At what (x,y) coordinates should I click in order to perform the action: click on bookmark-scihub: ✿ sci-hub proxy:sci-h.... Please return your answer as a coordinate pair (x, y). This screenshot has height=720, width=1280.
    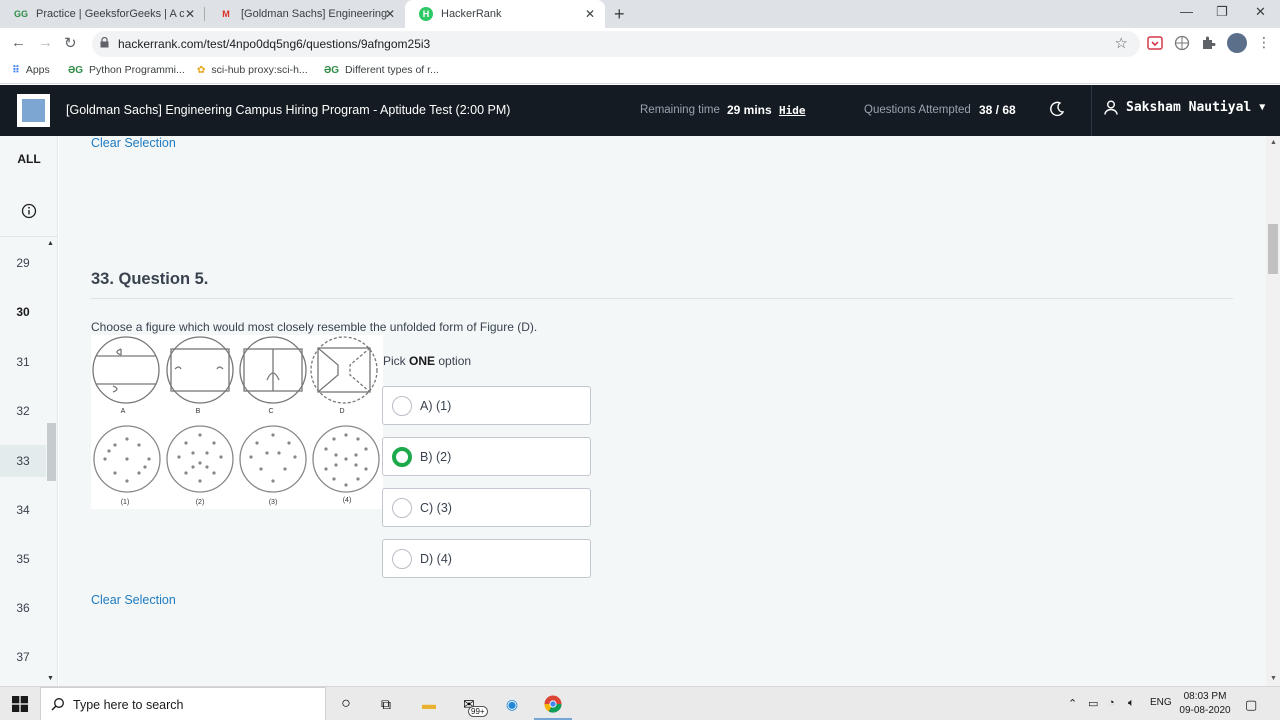
    Looking at the image, I should click on (252, 70).